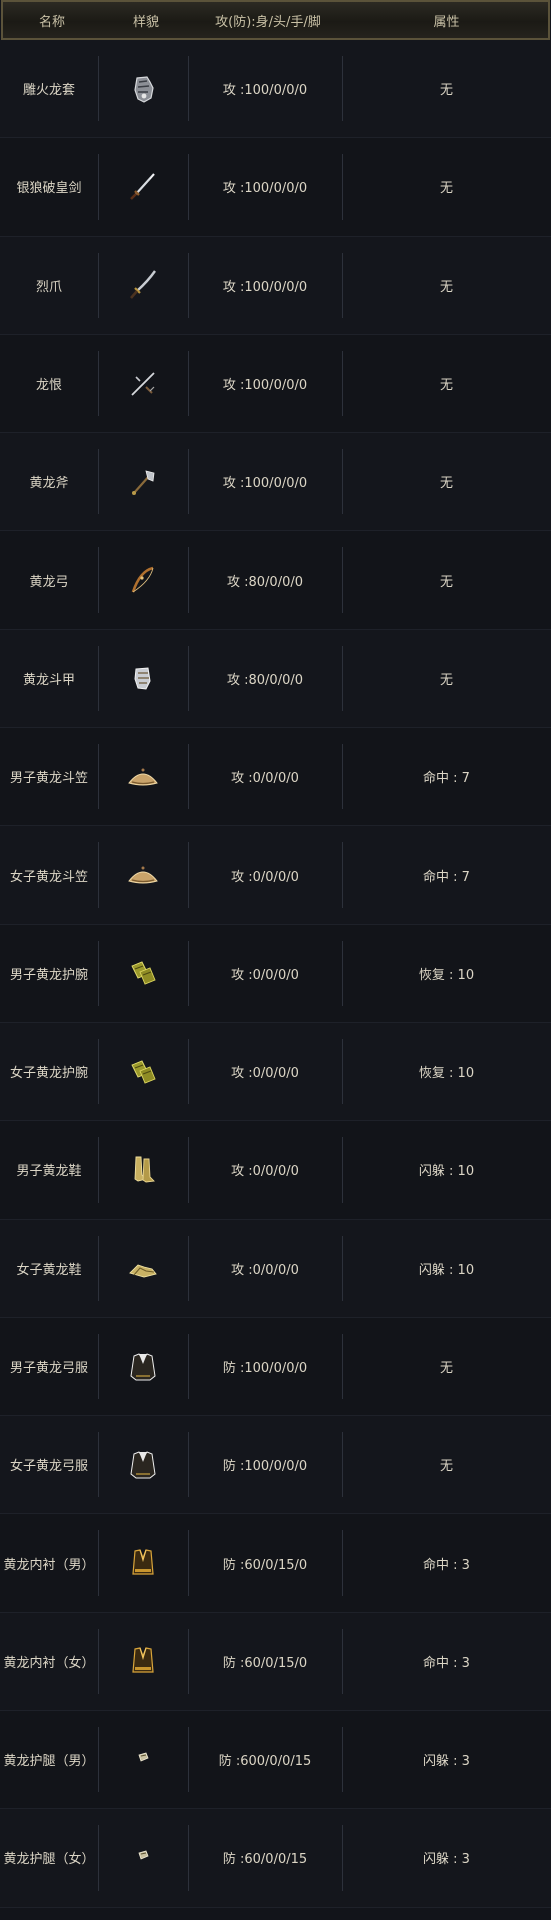 The height and width of the screenshot is (1920, 551). Describe the element at coordinates (275, 89) in the screenshot. I see `table-row: 雕火龙套 攻 :100/0/0/0 无` at that location.